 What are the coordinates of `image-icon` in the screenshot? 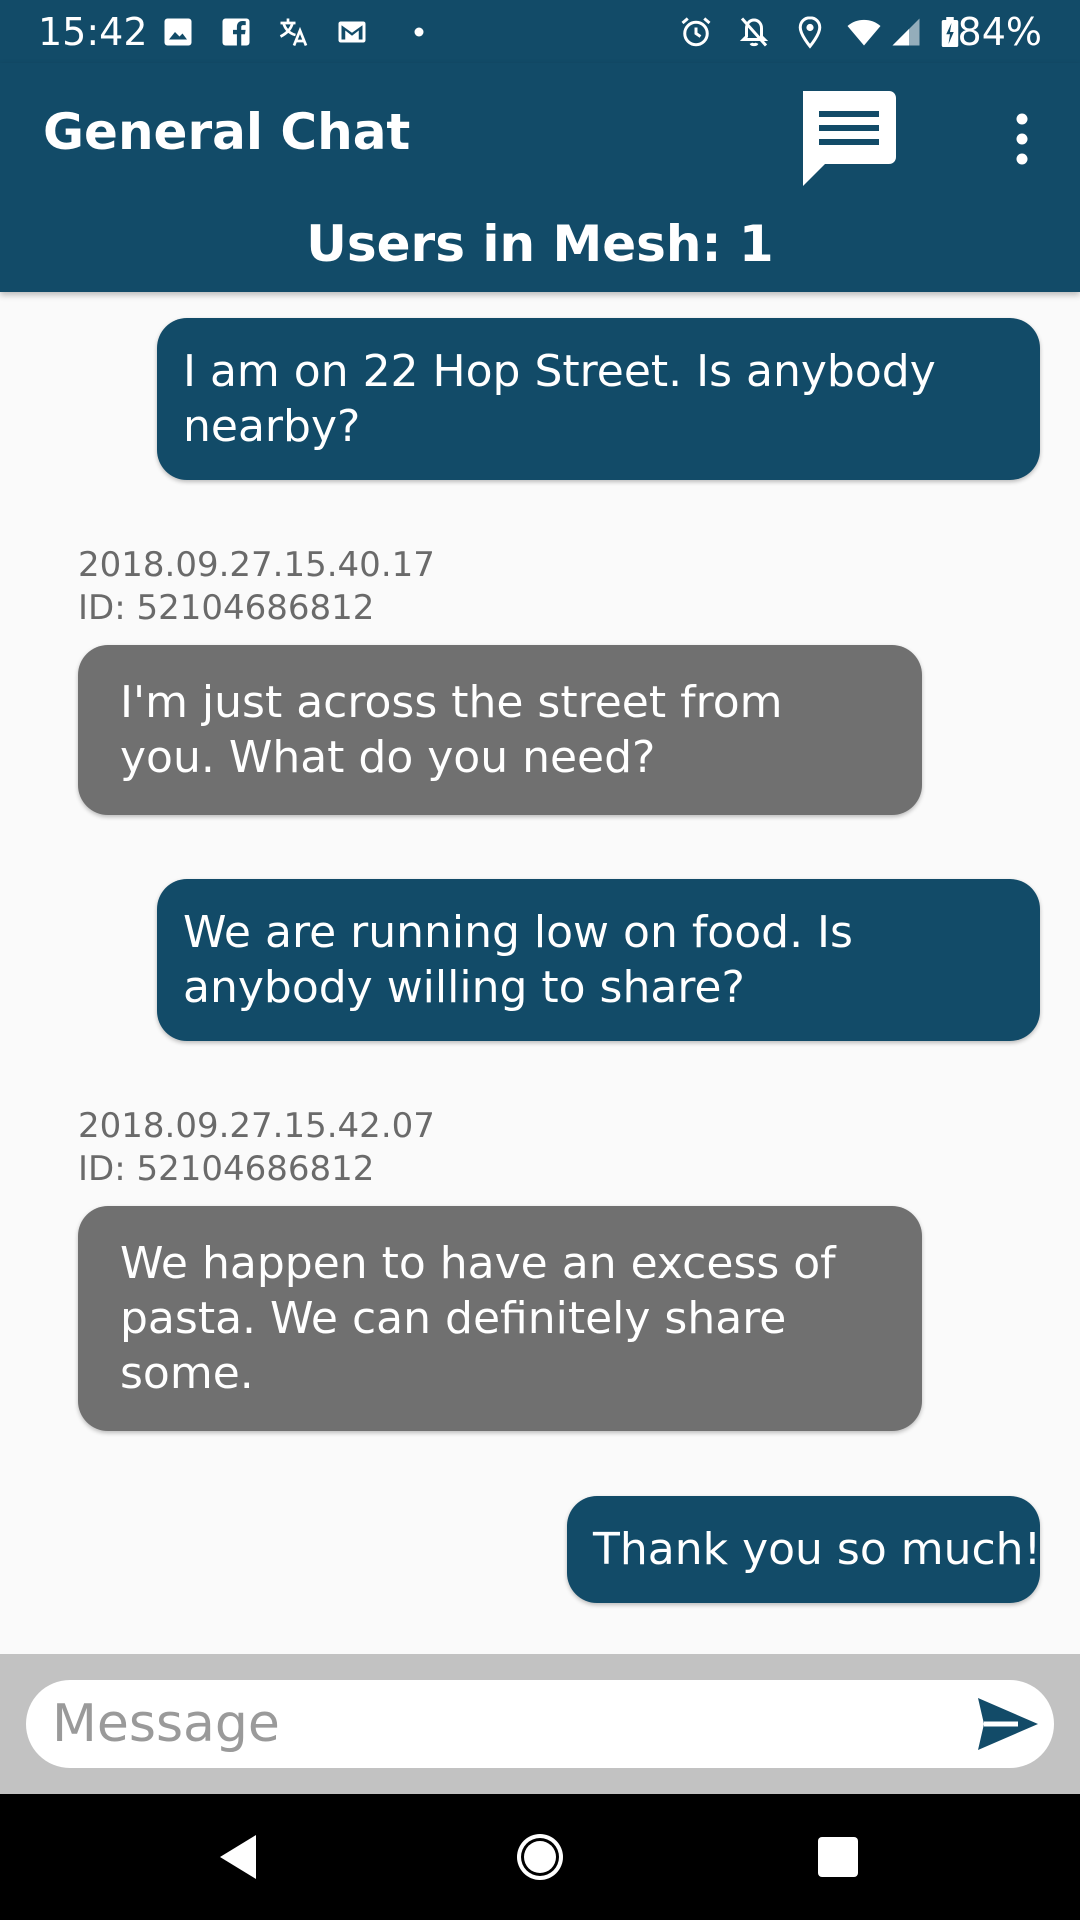 It's located at (178, 32).